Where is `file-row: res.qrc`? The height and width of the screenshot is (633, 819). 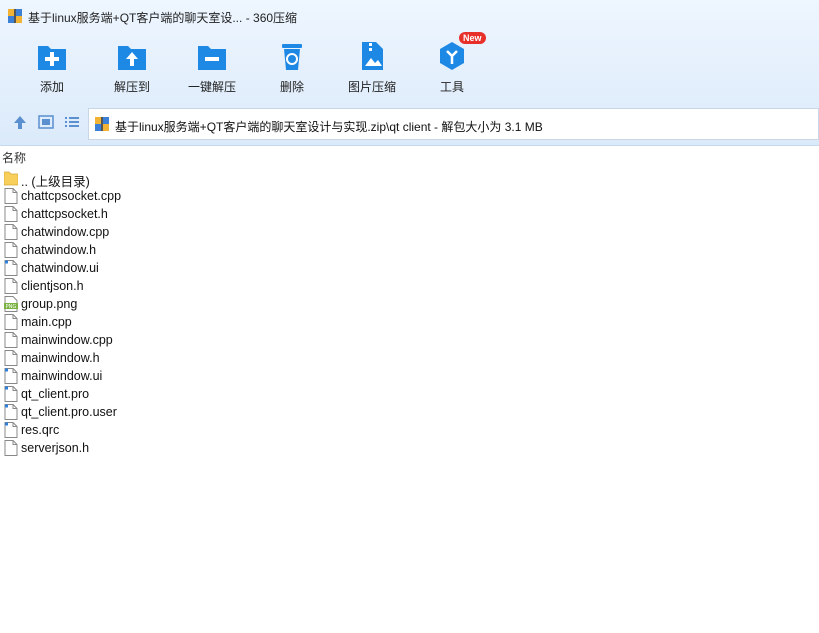 file-row: res.qrc is located at coordinates (409, 430).